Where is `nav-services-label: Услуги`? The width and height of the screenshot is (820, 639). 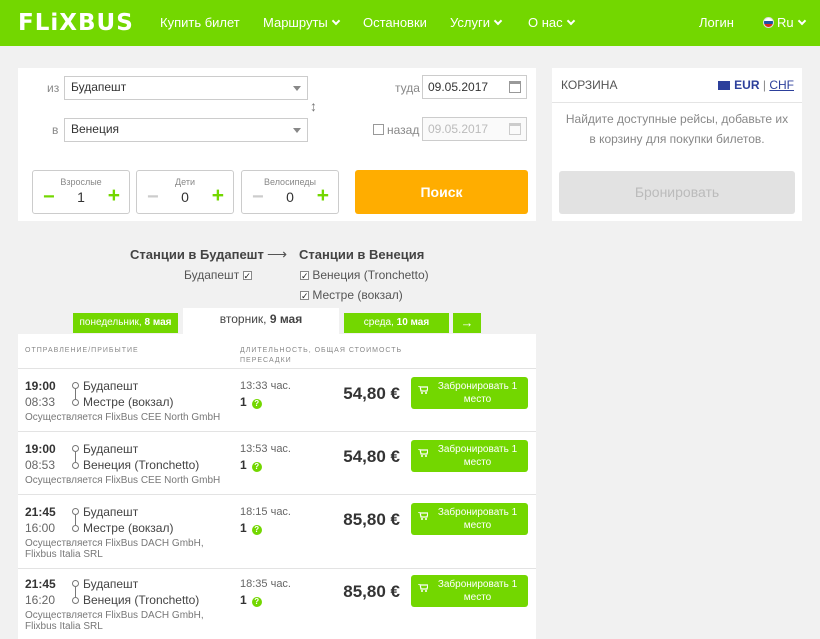
nav-services-label: Услуги is located at coordinates (470, 22).